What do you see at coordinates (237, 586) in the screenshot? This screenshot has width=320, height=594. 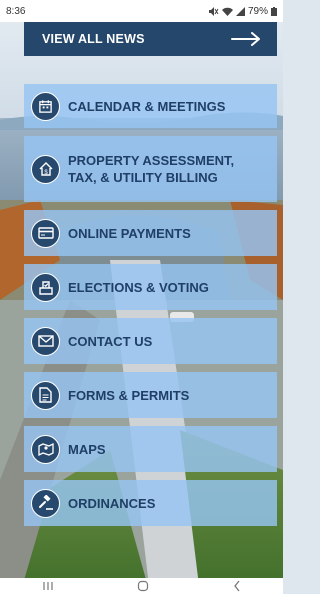 I see `back-icon` at bounding box center [237, 586].